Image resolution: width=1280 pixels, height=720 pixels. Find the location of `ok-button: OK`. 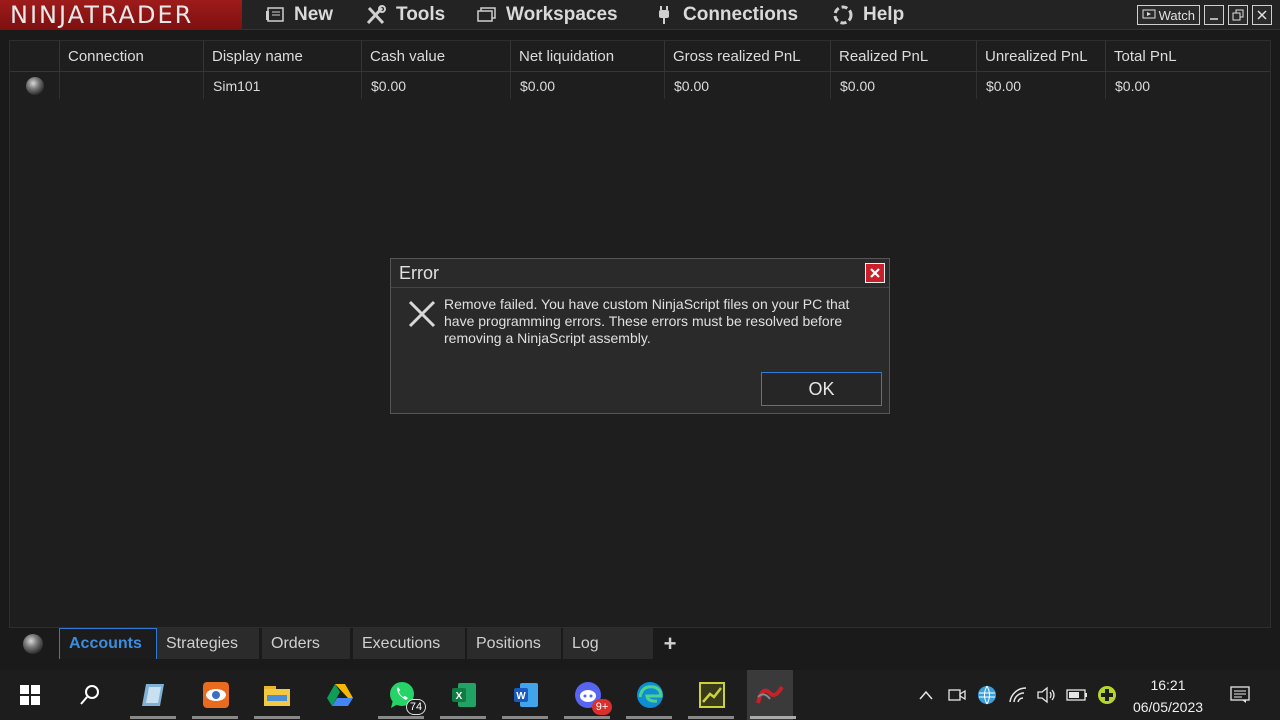

ok-button: OK is located at coordinates (821, 389).